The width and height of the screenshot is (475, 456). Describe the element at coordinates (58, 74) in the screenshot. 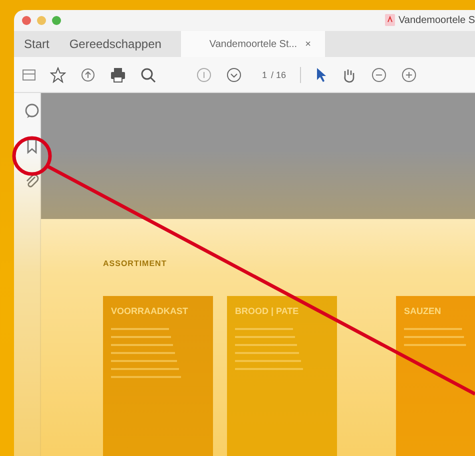

I see `star-icon` at that location.